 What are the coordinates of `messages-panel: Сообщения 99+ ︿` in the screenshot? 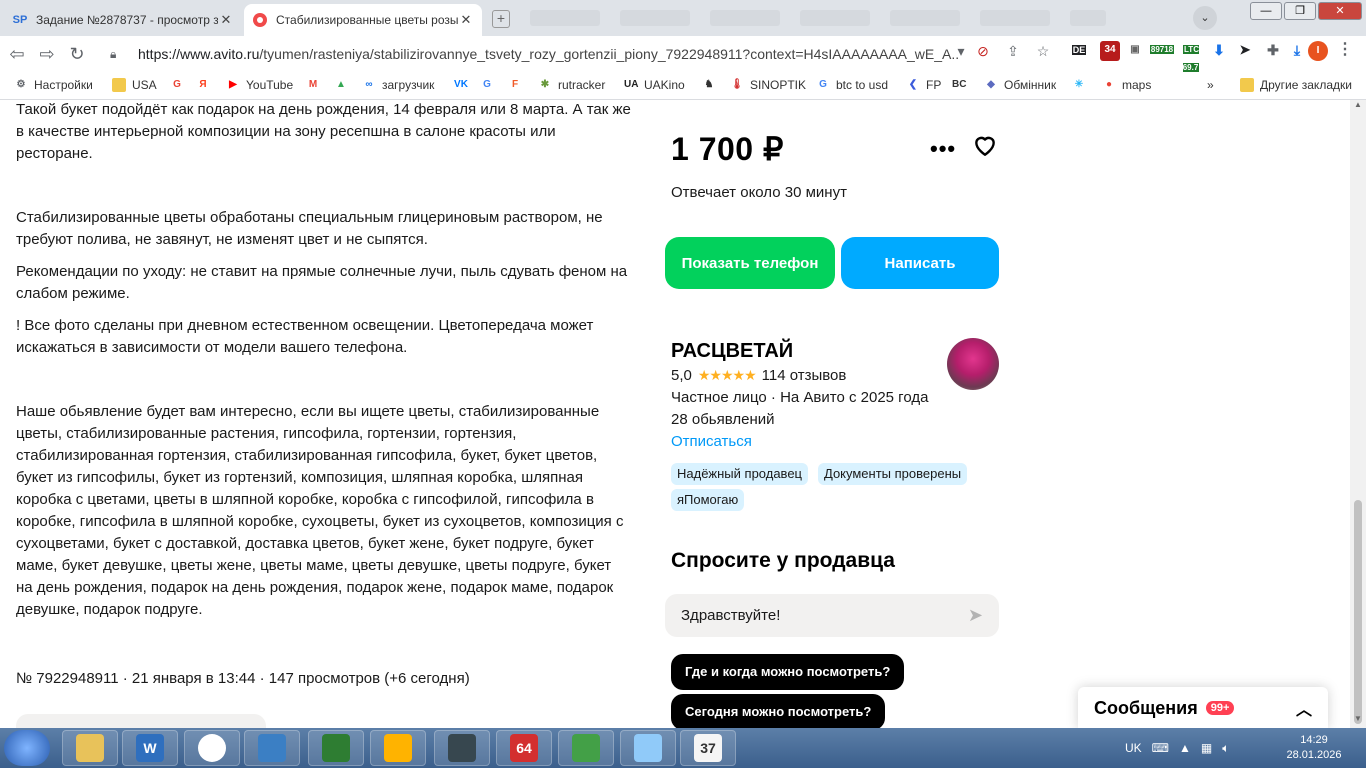 It's located at (1203, 707).